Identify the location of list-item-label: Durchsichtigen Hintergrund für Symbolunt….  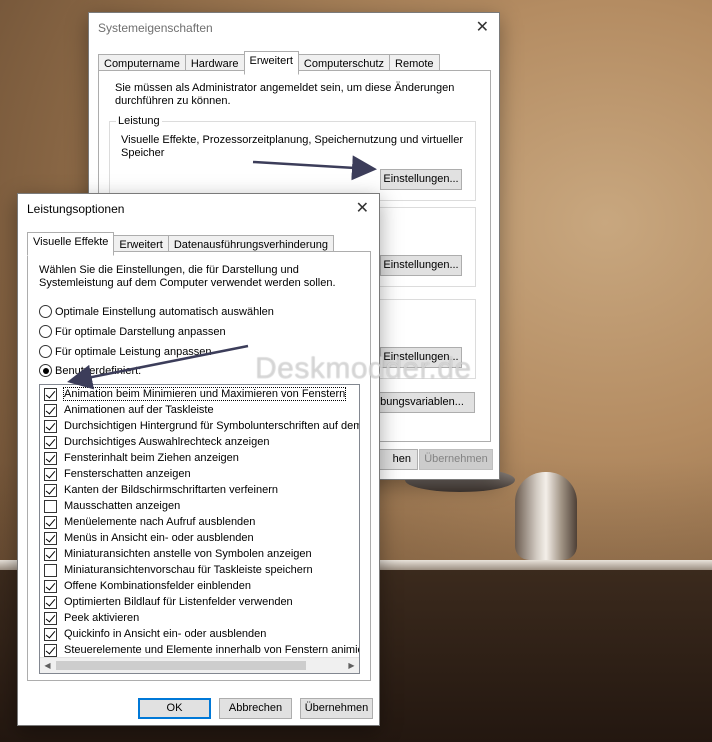
(212, 426).